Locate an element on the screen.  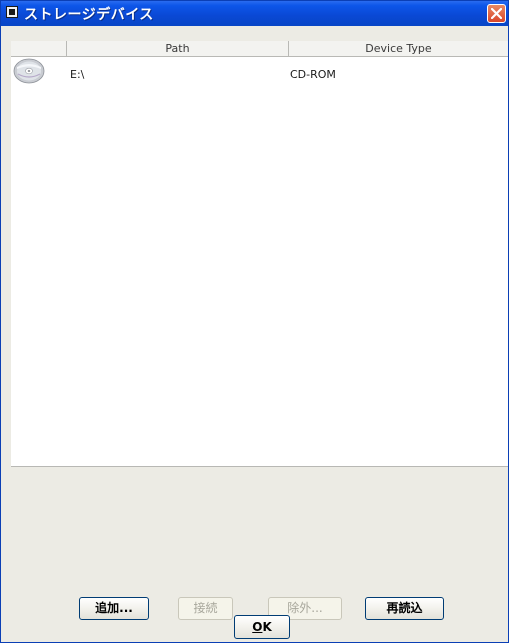
close-button is located at coordinates (496, 13).